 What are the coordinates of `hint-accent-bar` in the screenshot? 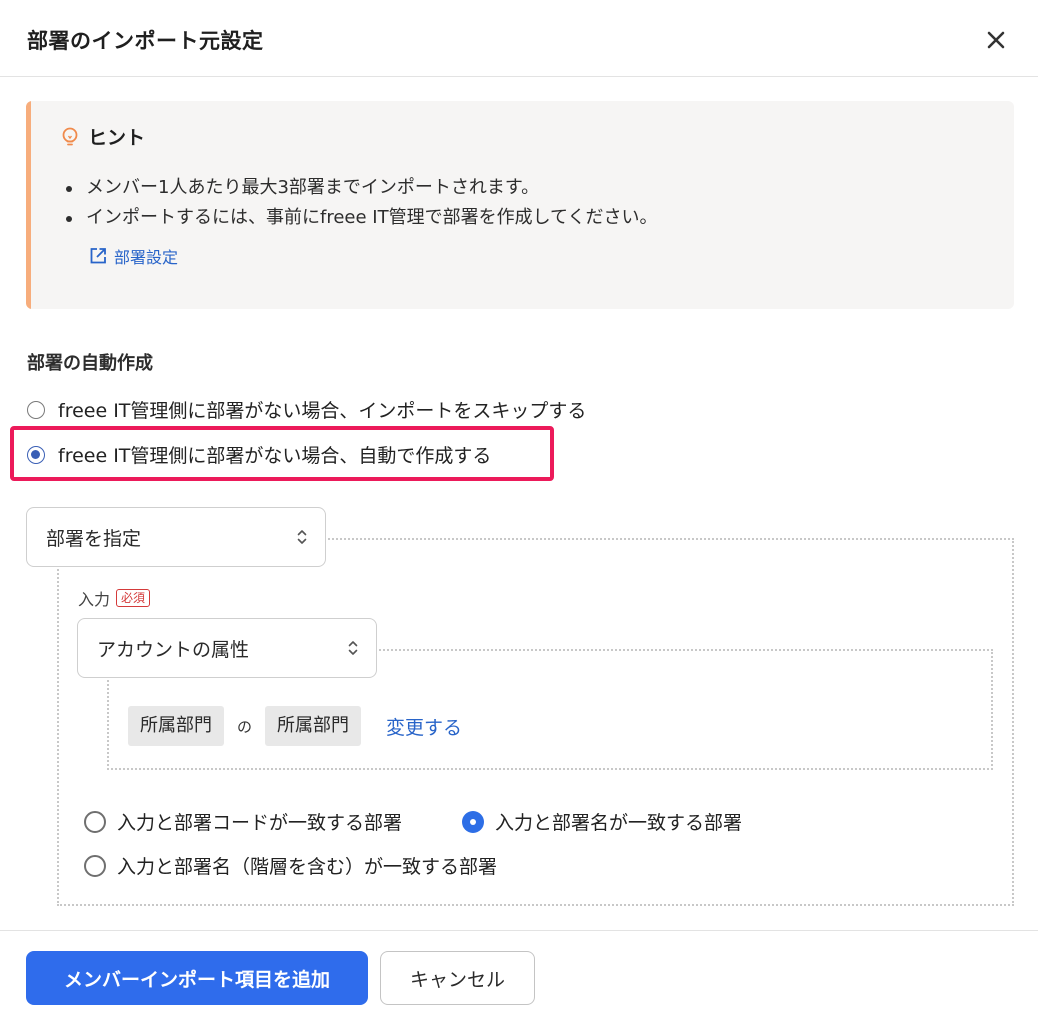 It's located at (28, 205).